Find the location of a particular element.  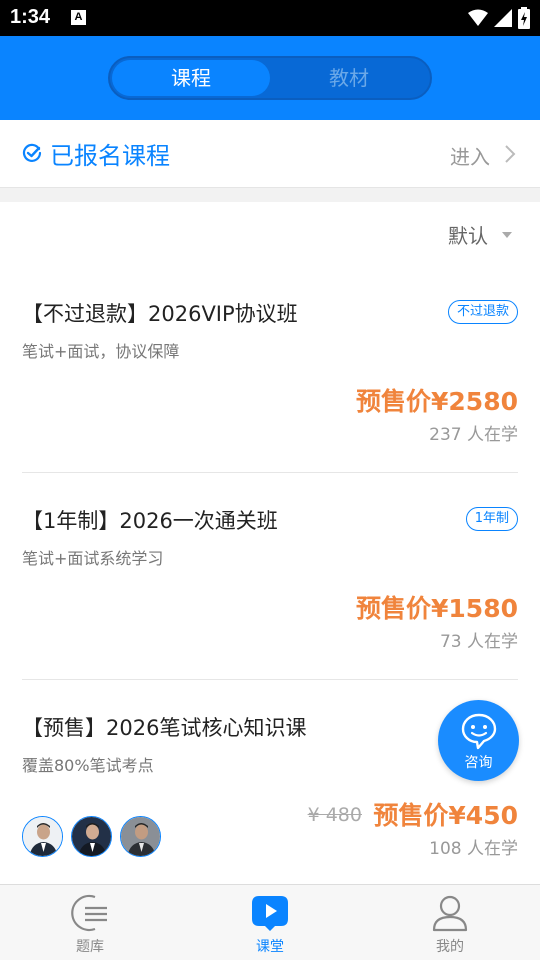

course-students: 73 人在学 is located at coordinates (478, 642).